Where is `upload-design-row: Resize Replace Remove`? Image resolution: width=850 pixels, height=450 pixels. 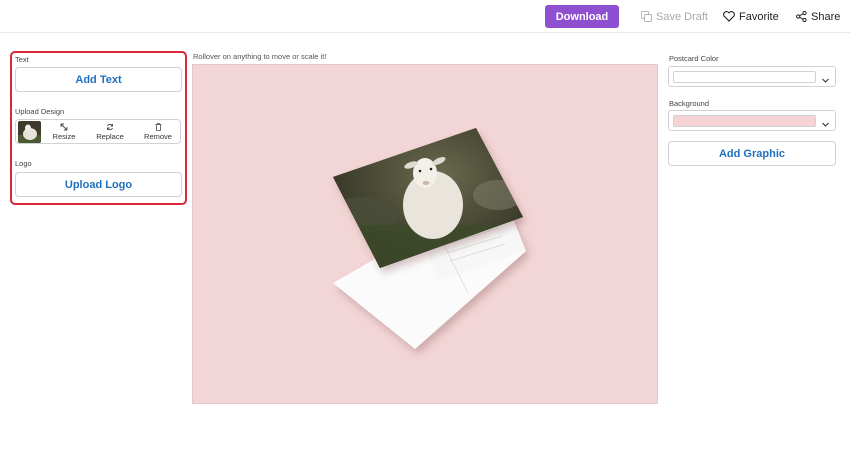 upload-design-row: Resize Replace Remove is located at coordinates (98, 131).